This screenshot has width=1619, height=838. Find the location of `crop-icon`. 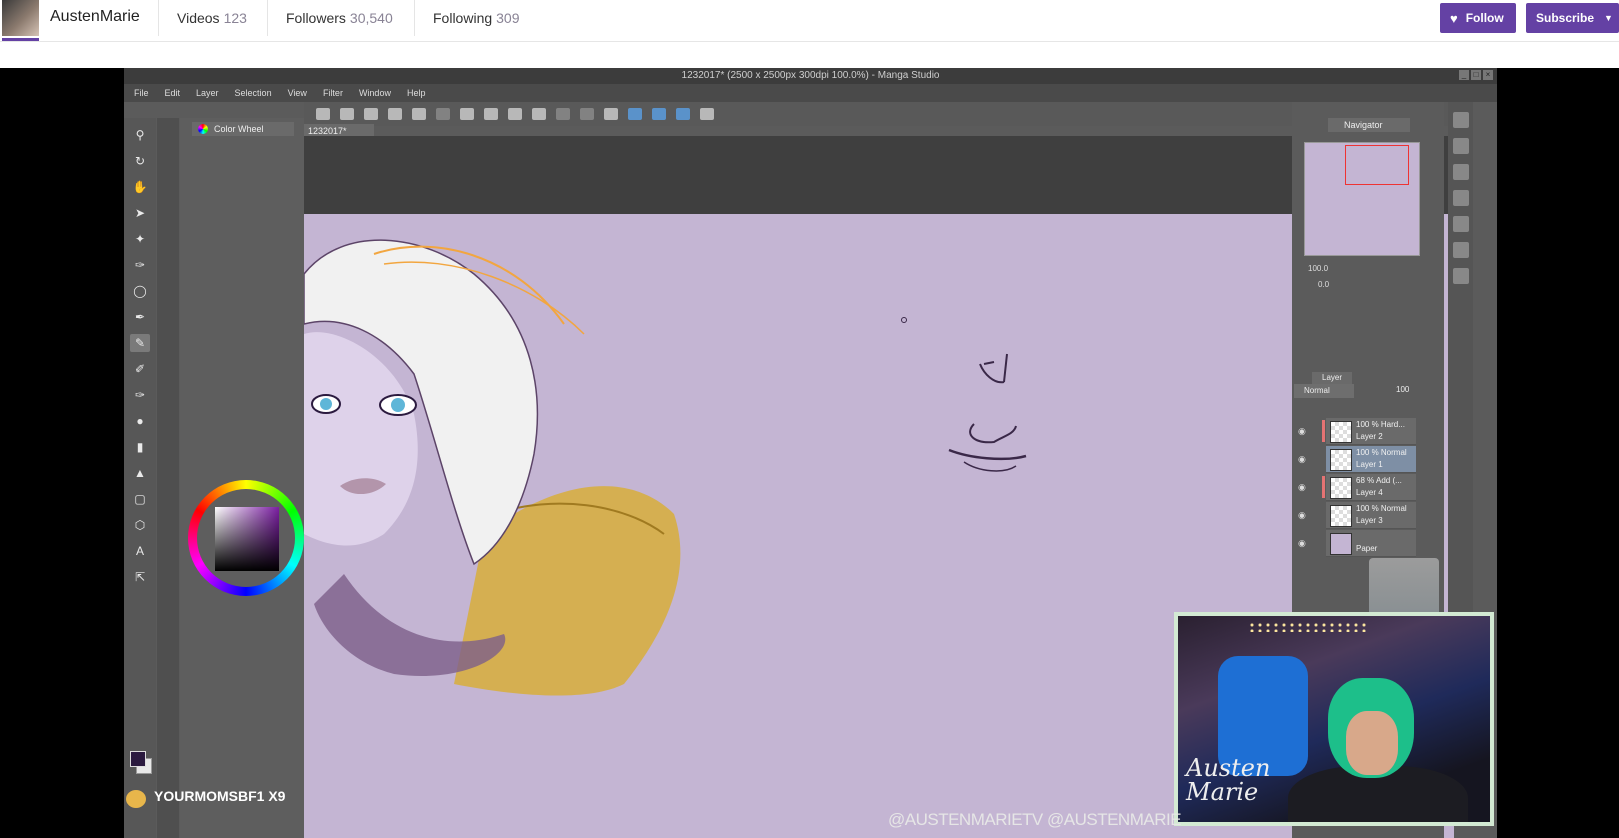

crop-icon is located at coordinates (539, 114).